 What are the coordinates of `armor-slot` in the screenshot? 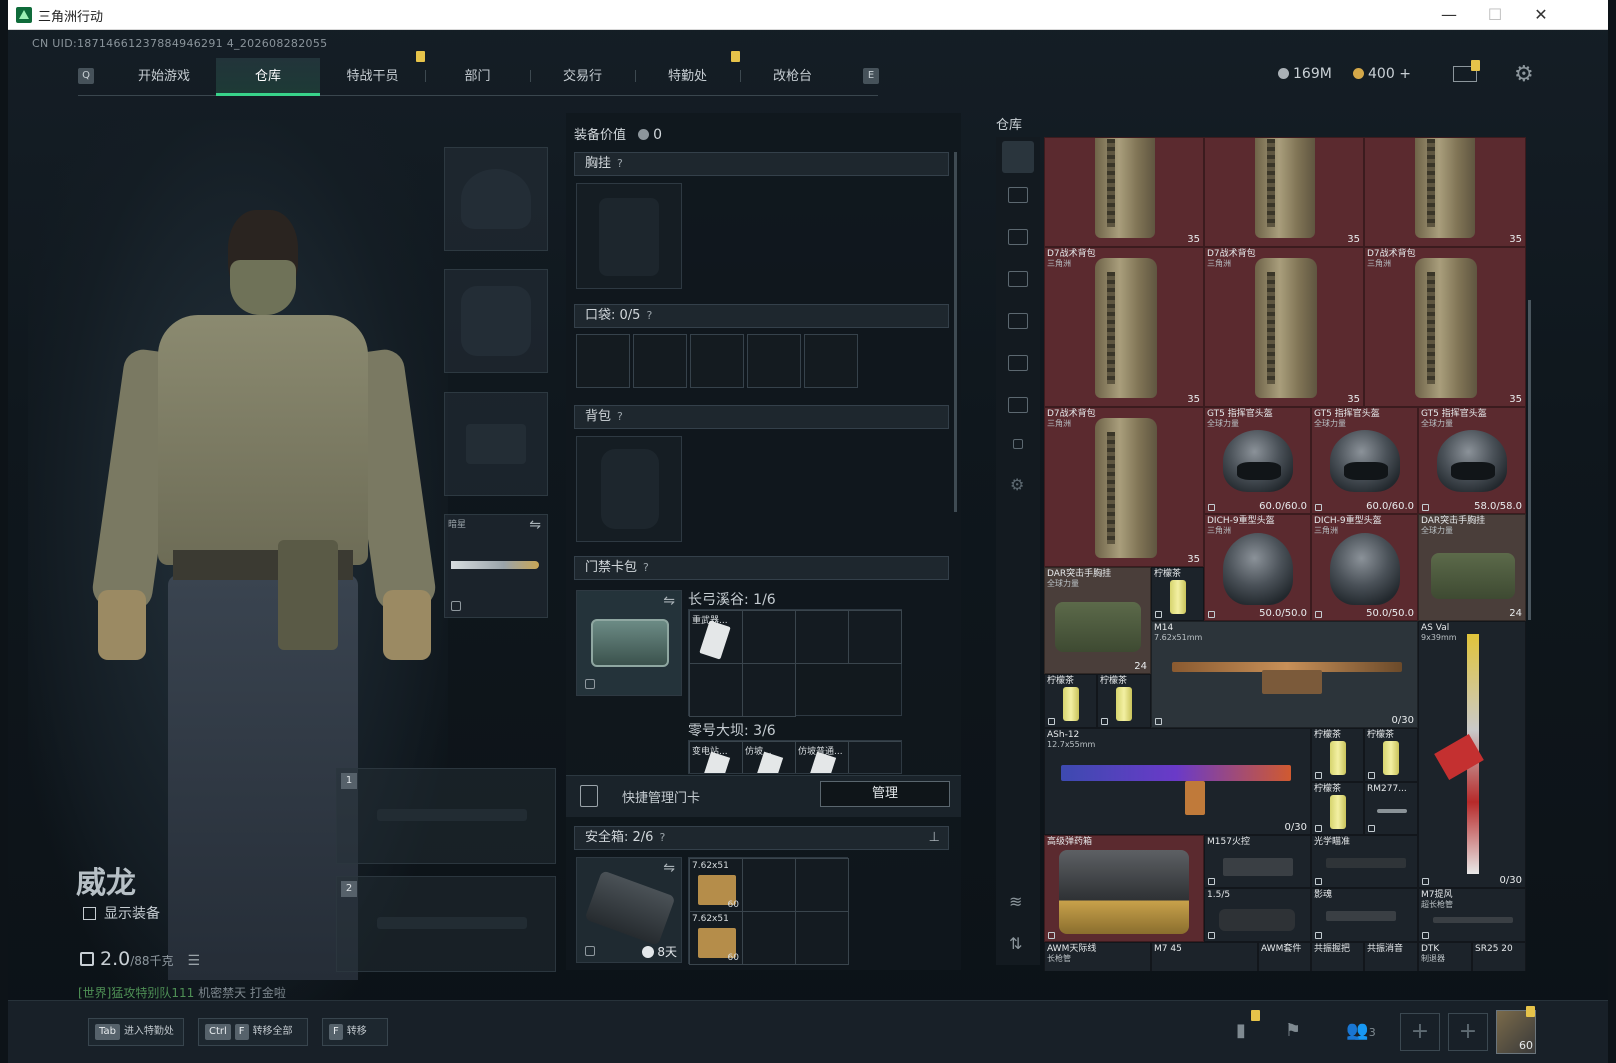 It's located at (496, 321).